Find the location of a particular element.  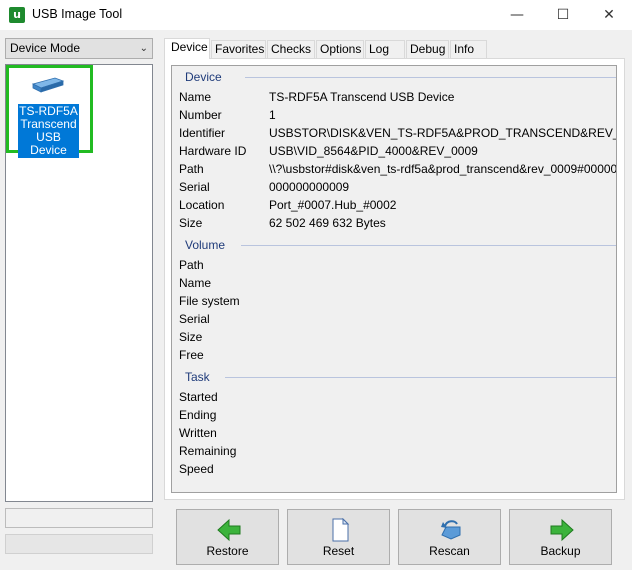

property-label: Ending is located at coordinates (198, 415).